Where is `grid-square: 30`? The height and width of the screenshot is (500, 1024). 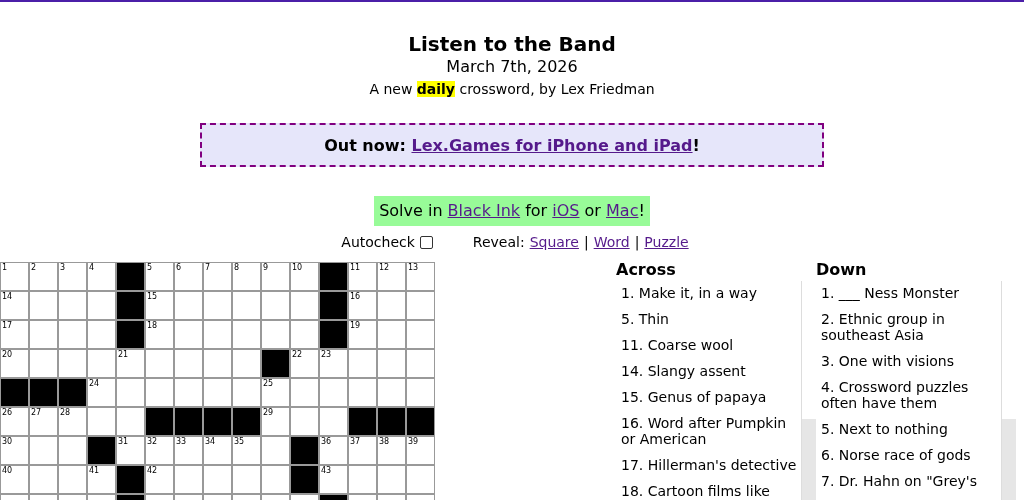
grid-square: 30 is located at coordinates (14, 450).